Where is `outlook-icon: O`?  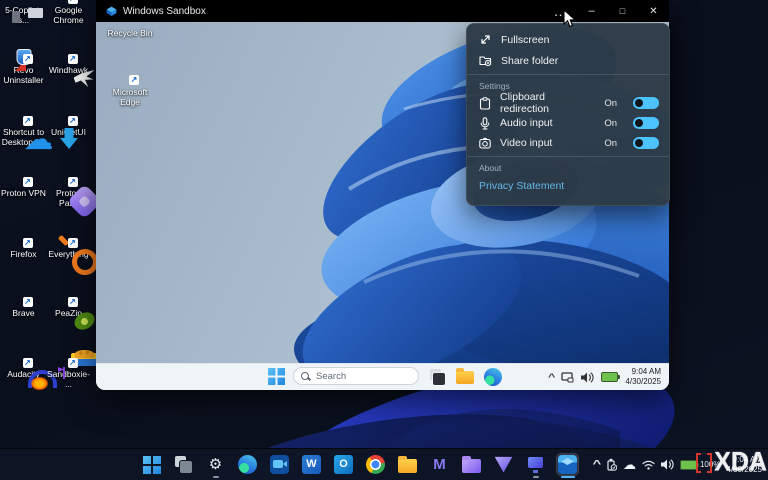 outlook-icon: O is located at coordinates (343, 464).